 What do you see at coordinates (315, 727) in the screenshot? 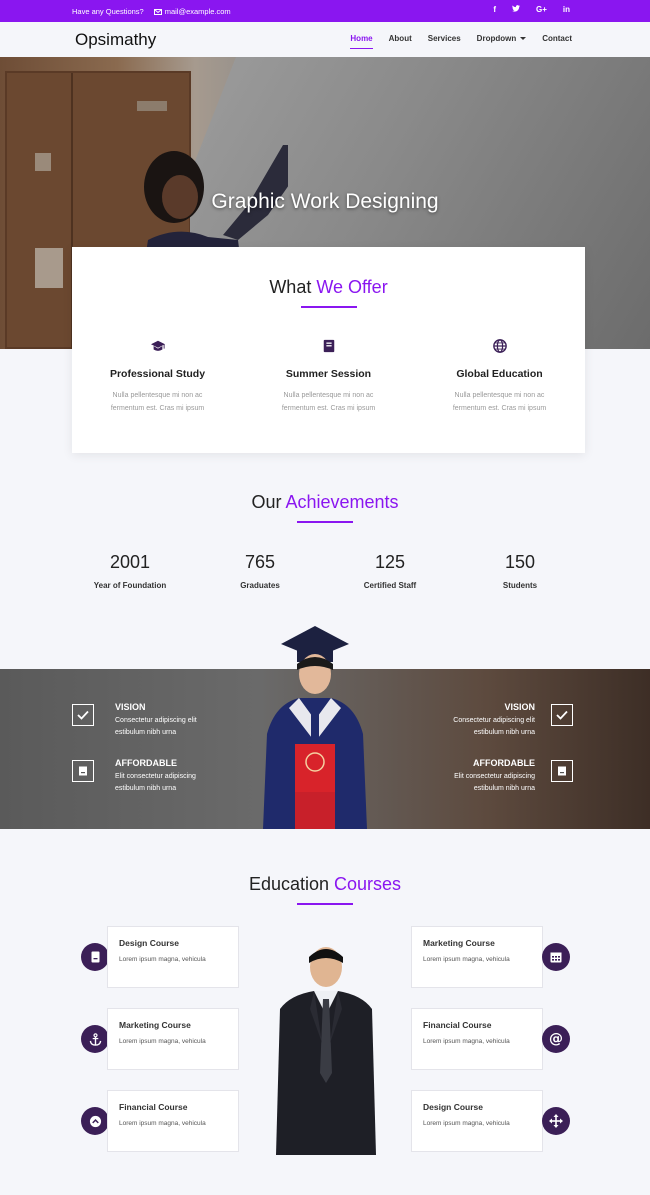
I see `graduate-student-image` at bounding box center [315, 727].